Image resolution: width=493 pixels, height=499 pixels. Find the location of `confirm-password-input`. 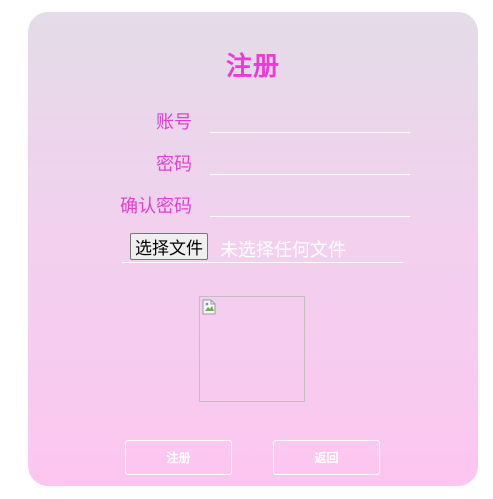

confirm-password-input is located at coordinates (310, 202).